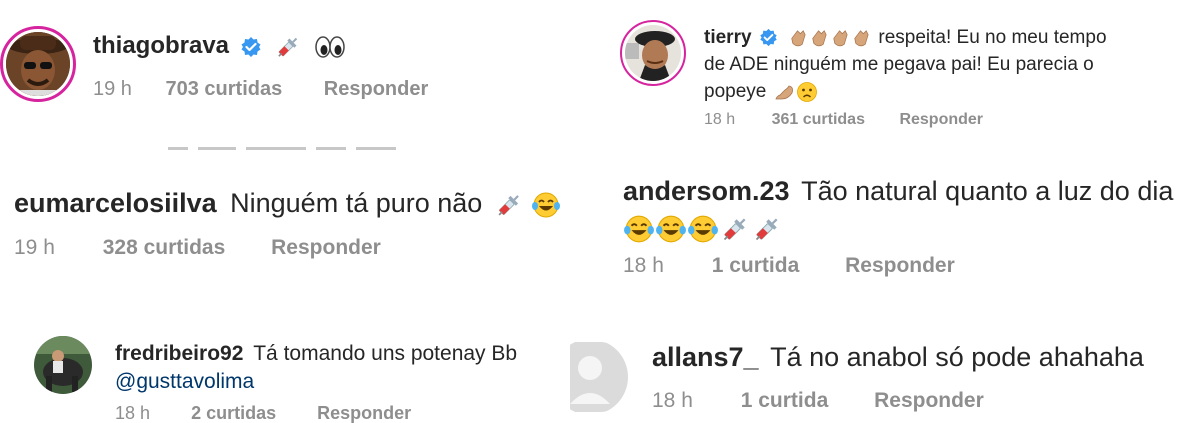 The height and width of the screenshot is (423, 1200). Describe the element at coordinates (115, 203) in the screenshot. I see `comment-username: eumarcelosiilva` at that location.